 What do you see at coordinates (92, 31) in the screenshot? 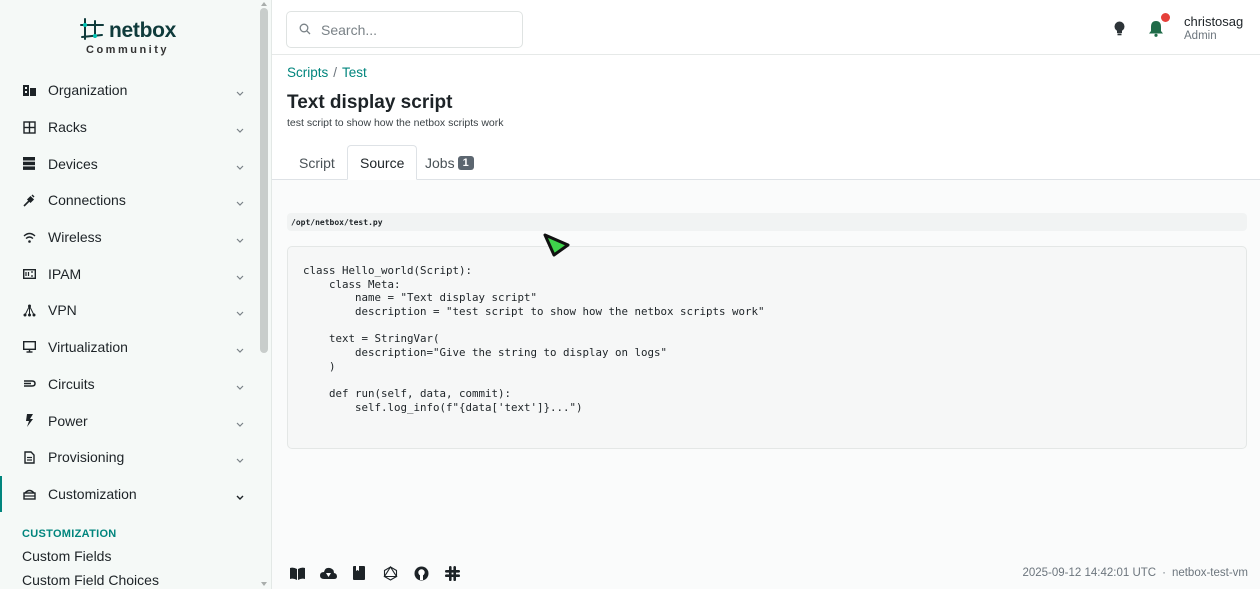
I see `netbox-logo-icon` at bounding box center [92, 31].